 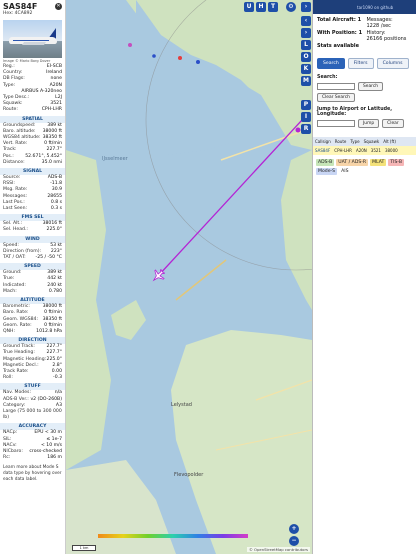 I want to click on tab-filters: Filters, so click(x=360, y=63).